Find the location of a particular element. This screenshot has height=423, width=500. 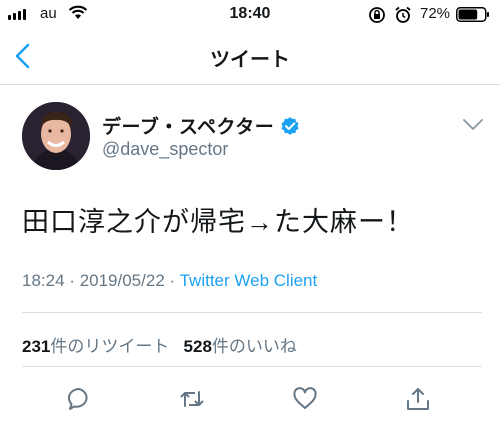

likes-stat: 528件のいいね is located at coordinates (240, 346).